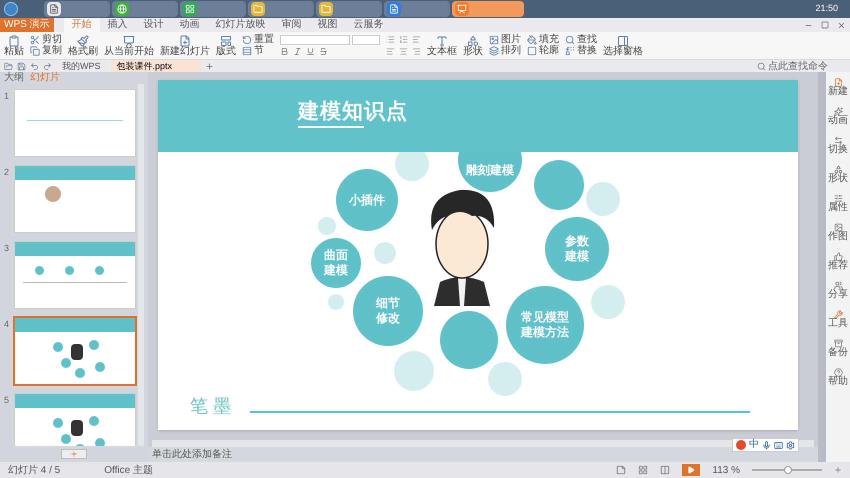 This screenshot has width=850, height=478. I want to click on ribbon-button: 形状, so click(473, 45).